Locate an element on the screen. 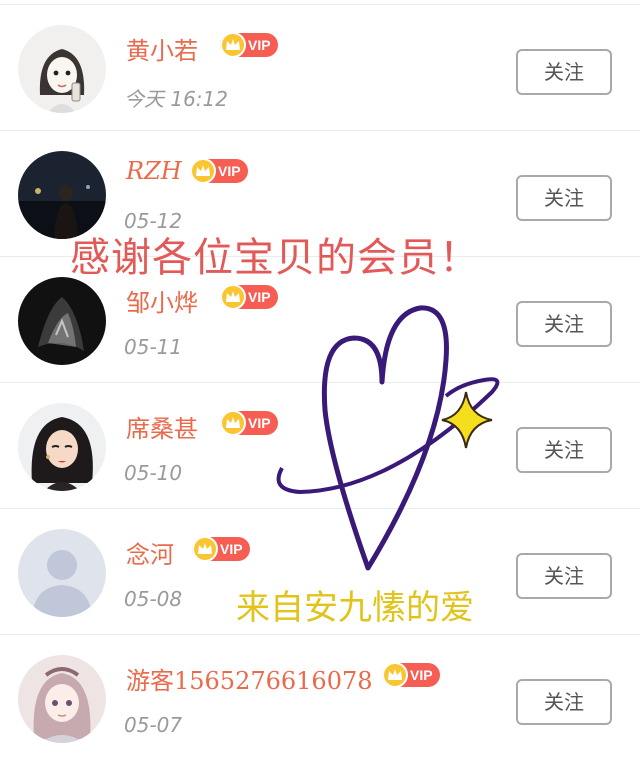 This screenshot has width=640, height=760. user-name: 邹小烨 is located at coordinates (162, 300).